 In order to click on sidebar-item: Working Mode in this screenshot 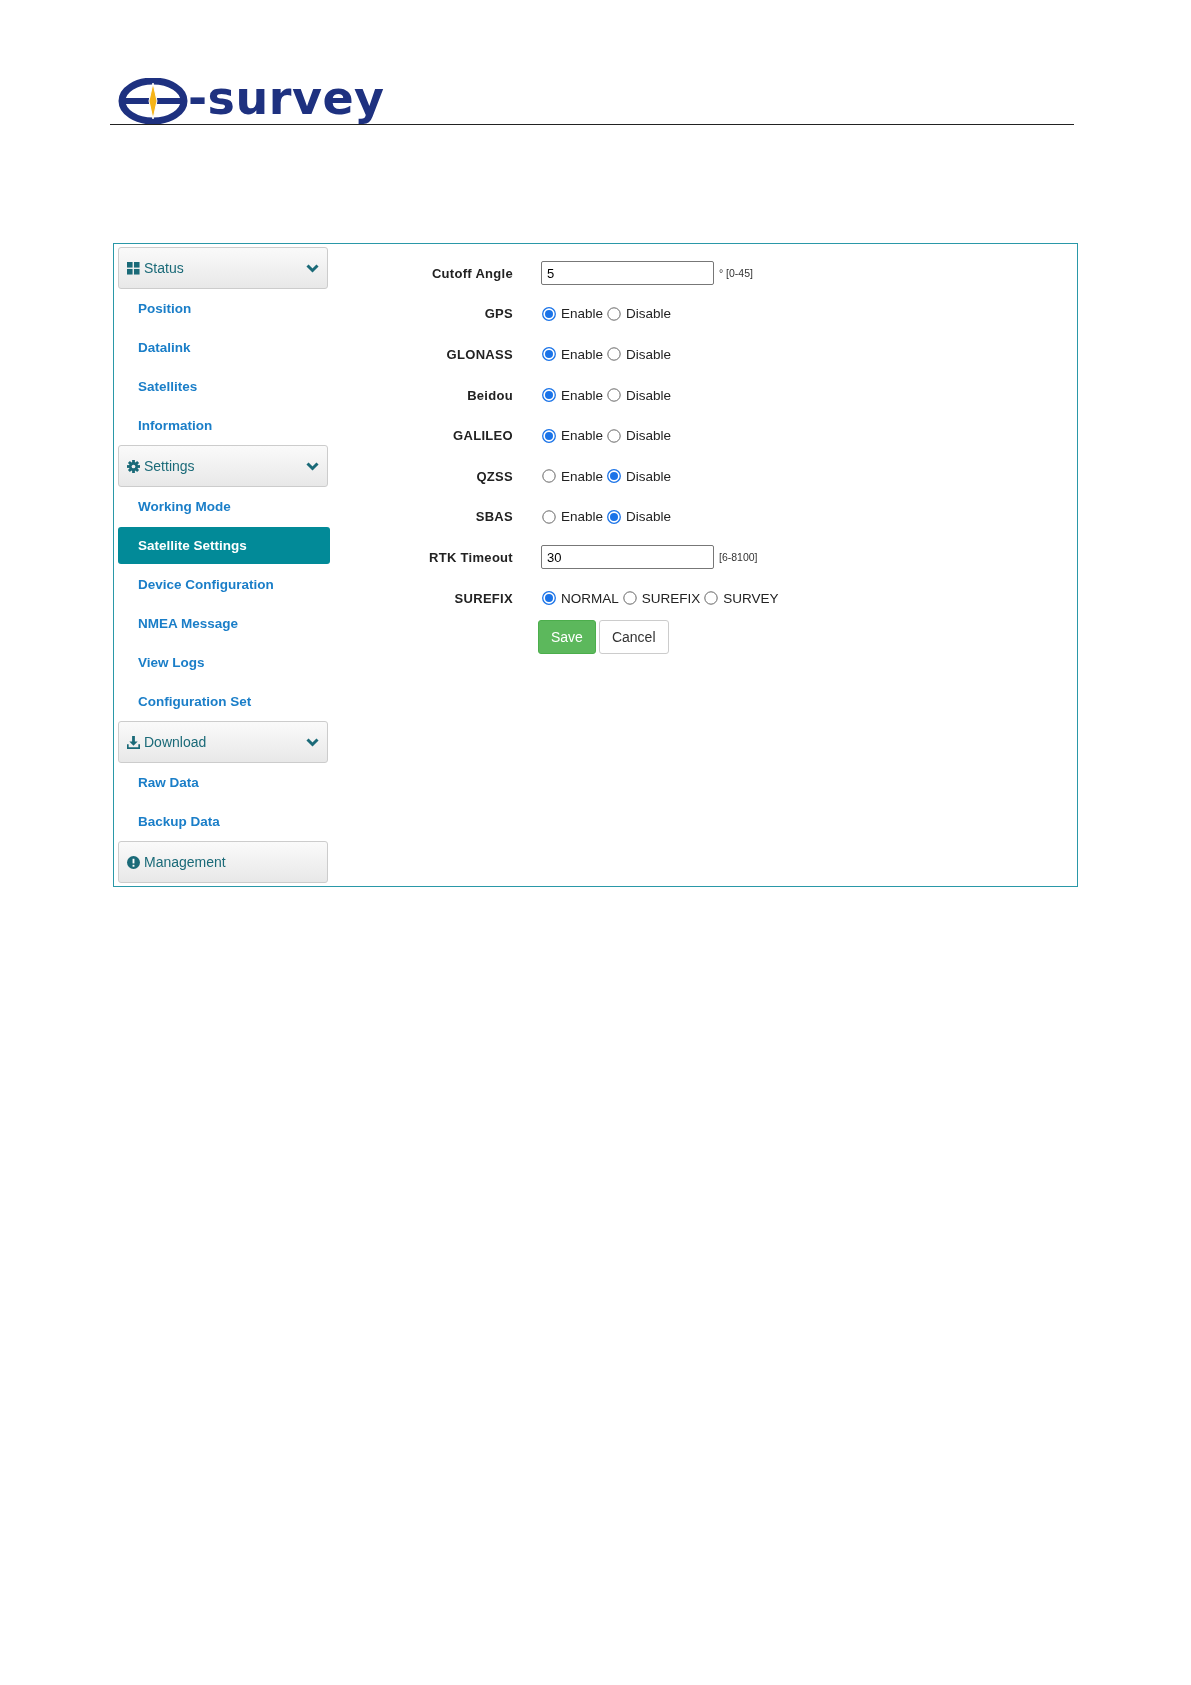, I will do `click(223, 506)`.